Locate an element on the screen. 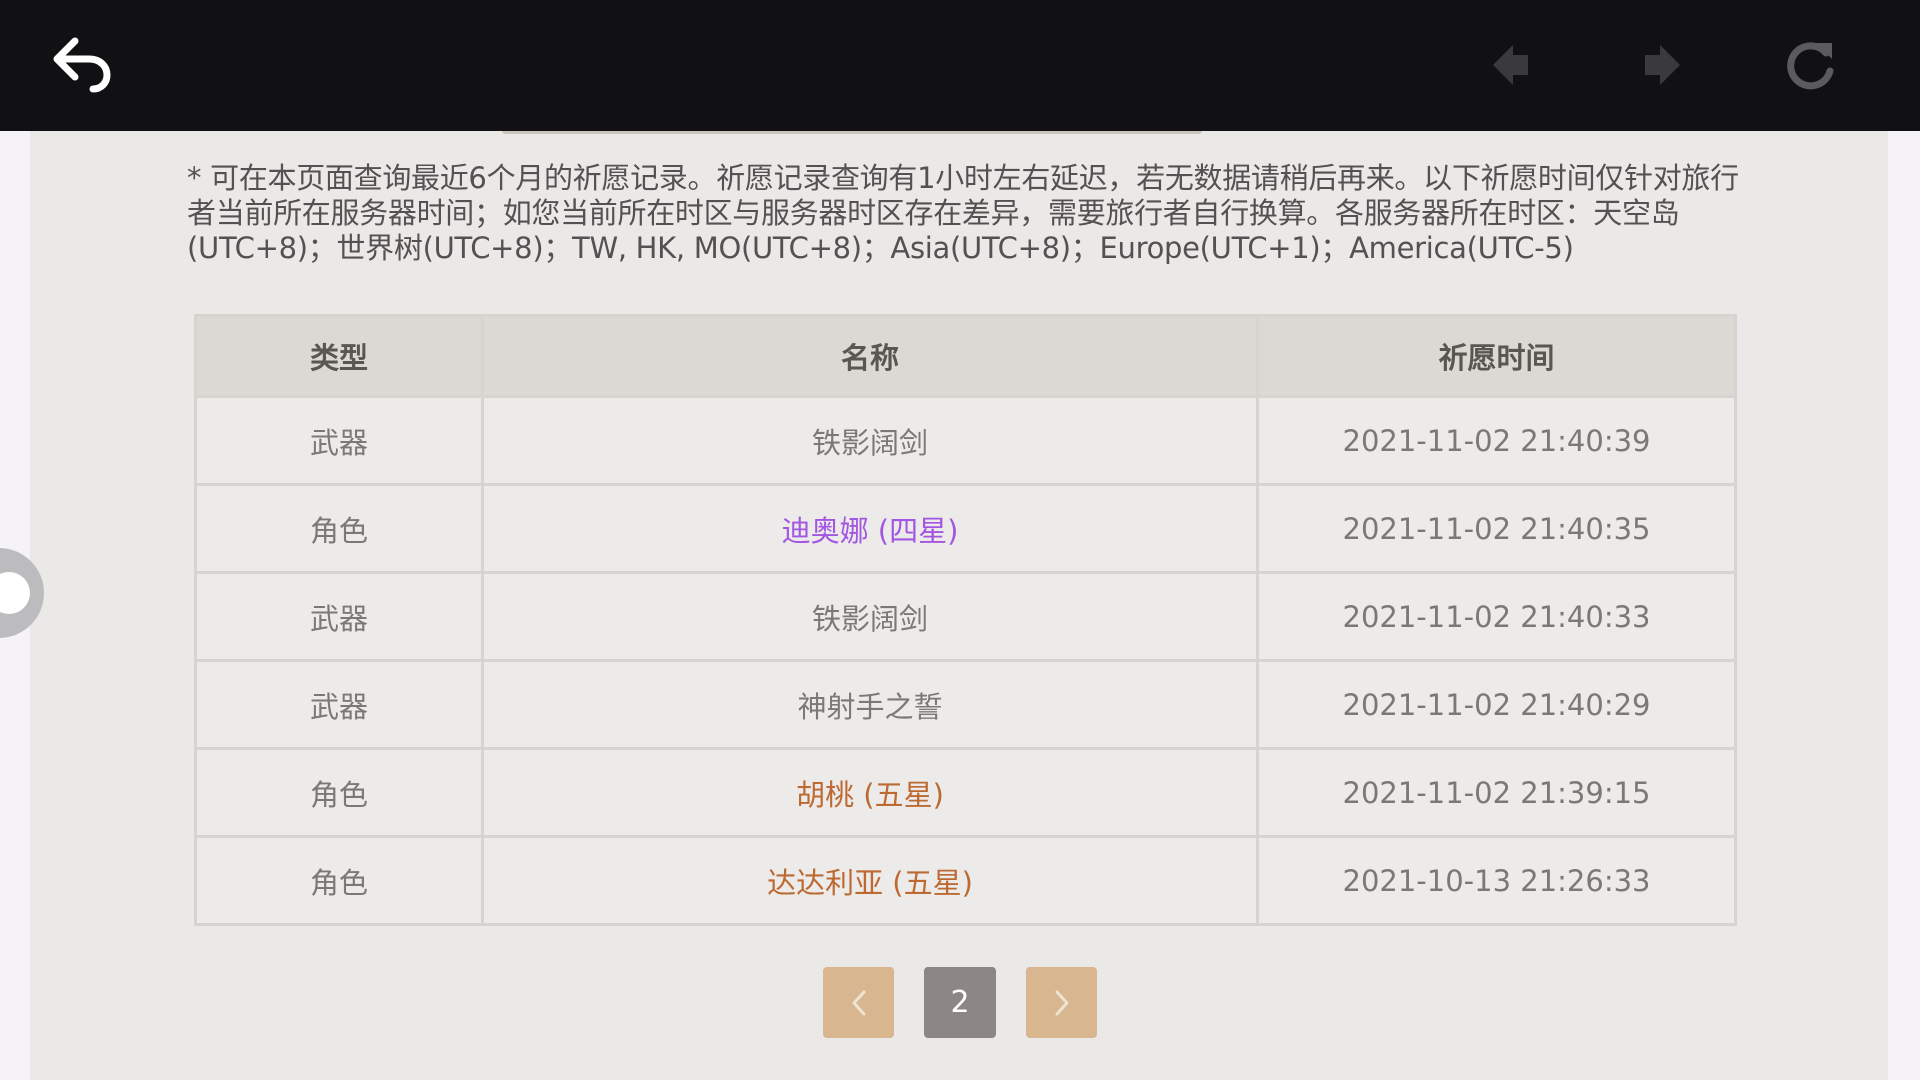  table-row: 武器 铁影阔剑 2021-11-02 21:40:39 is located at coordinates (965, 440).